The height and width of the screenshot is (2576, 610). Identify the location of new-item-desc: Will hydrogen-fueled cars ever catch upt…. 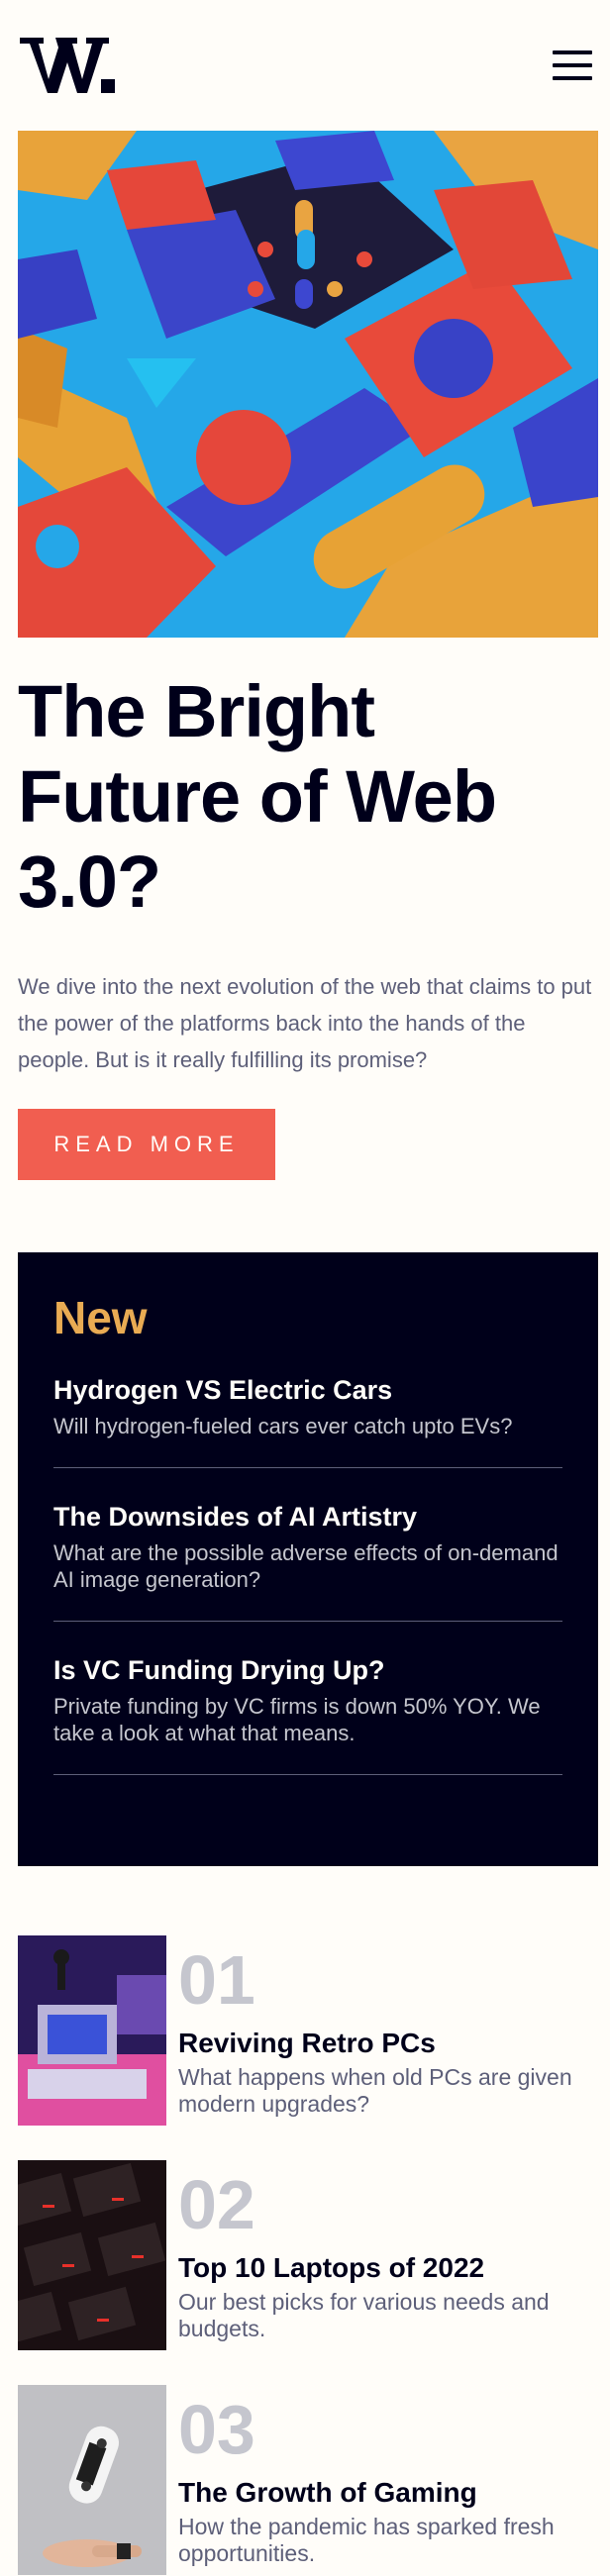
(283, 1426).